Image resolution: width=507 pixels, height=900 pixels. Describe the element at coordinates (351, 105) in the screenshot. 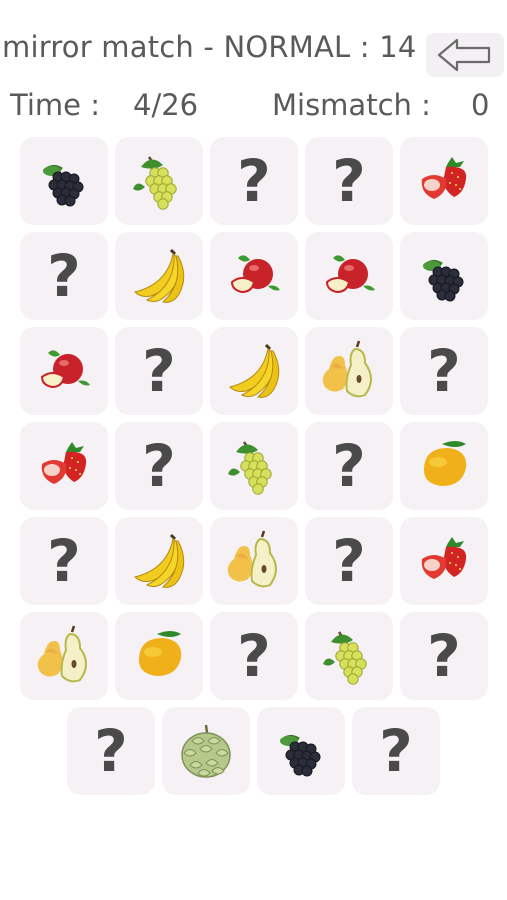

I see `mismatch-label: Mismatch :` at that location.